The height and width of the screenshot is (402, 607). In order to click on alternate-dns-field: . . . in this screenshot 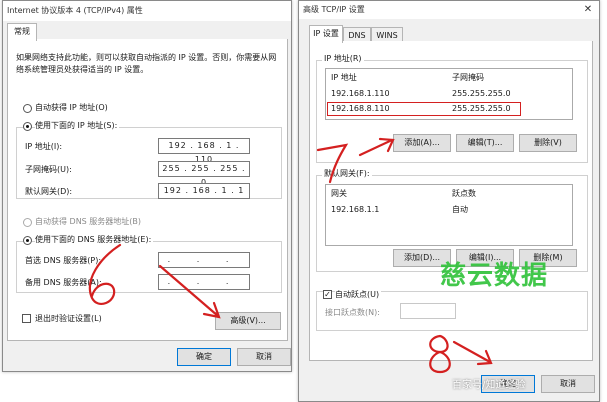, I will do `click(204, 282)`.